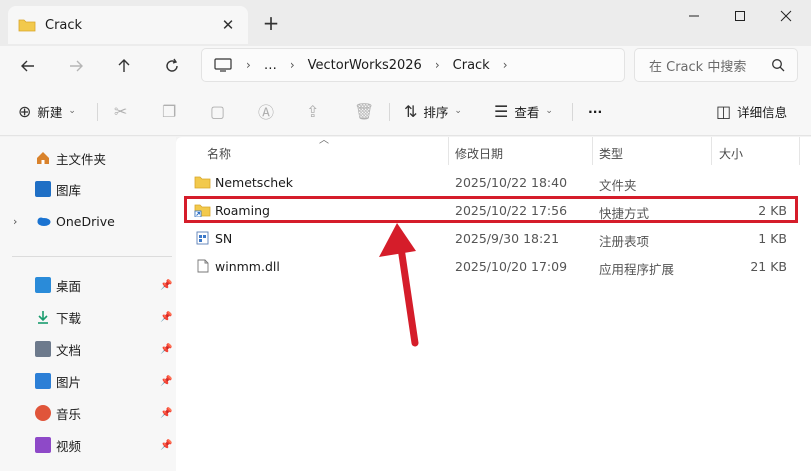  I want to click on copy-button: ❐, so click(172, 111).